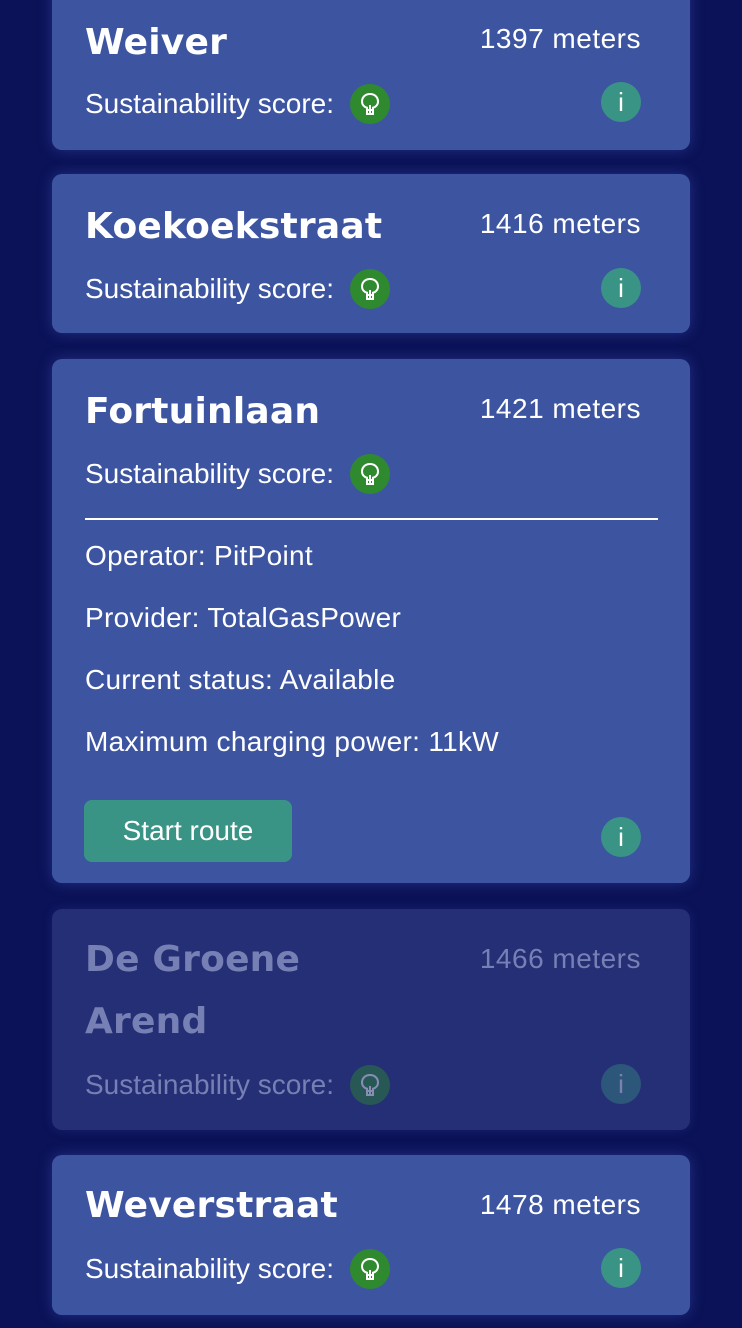 This screenshot has height=1328, width=742. I want to click on station-name: Weverstraat, so click(211, 1205).